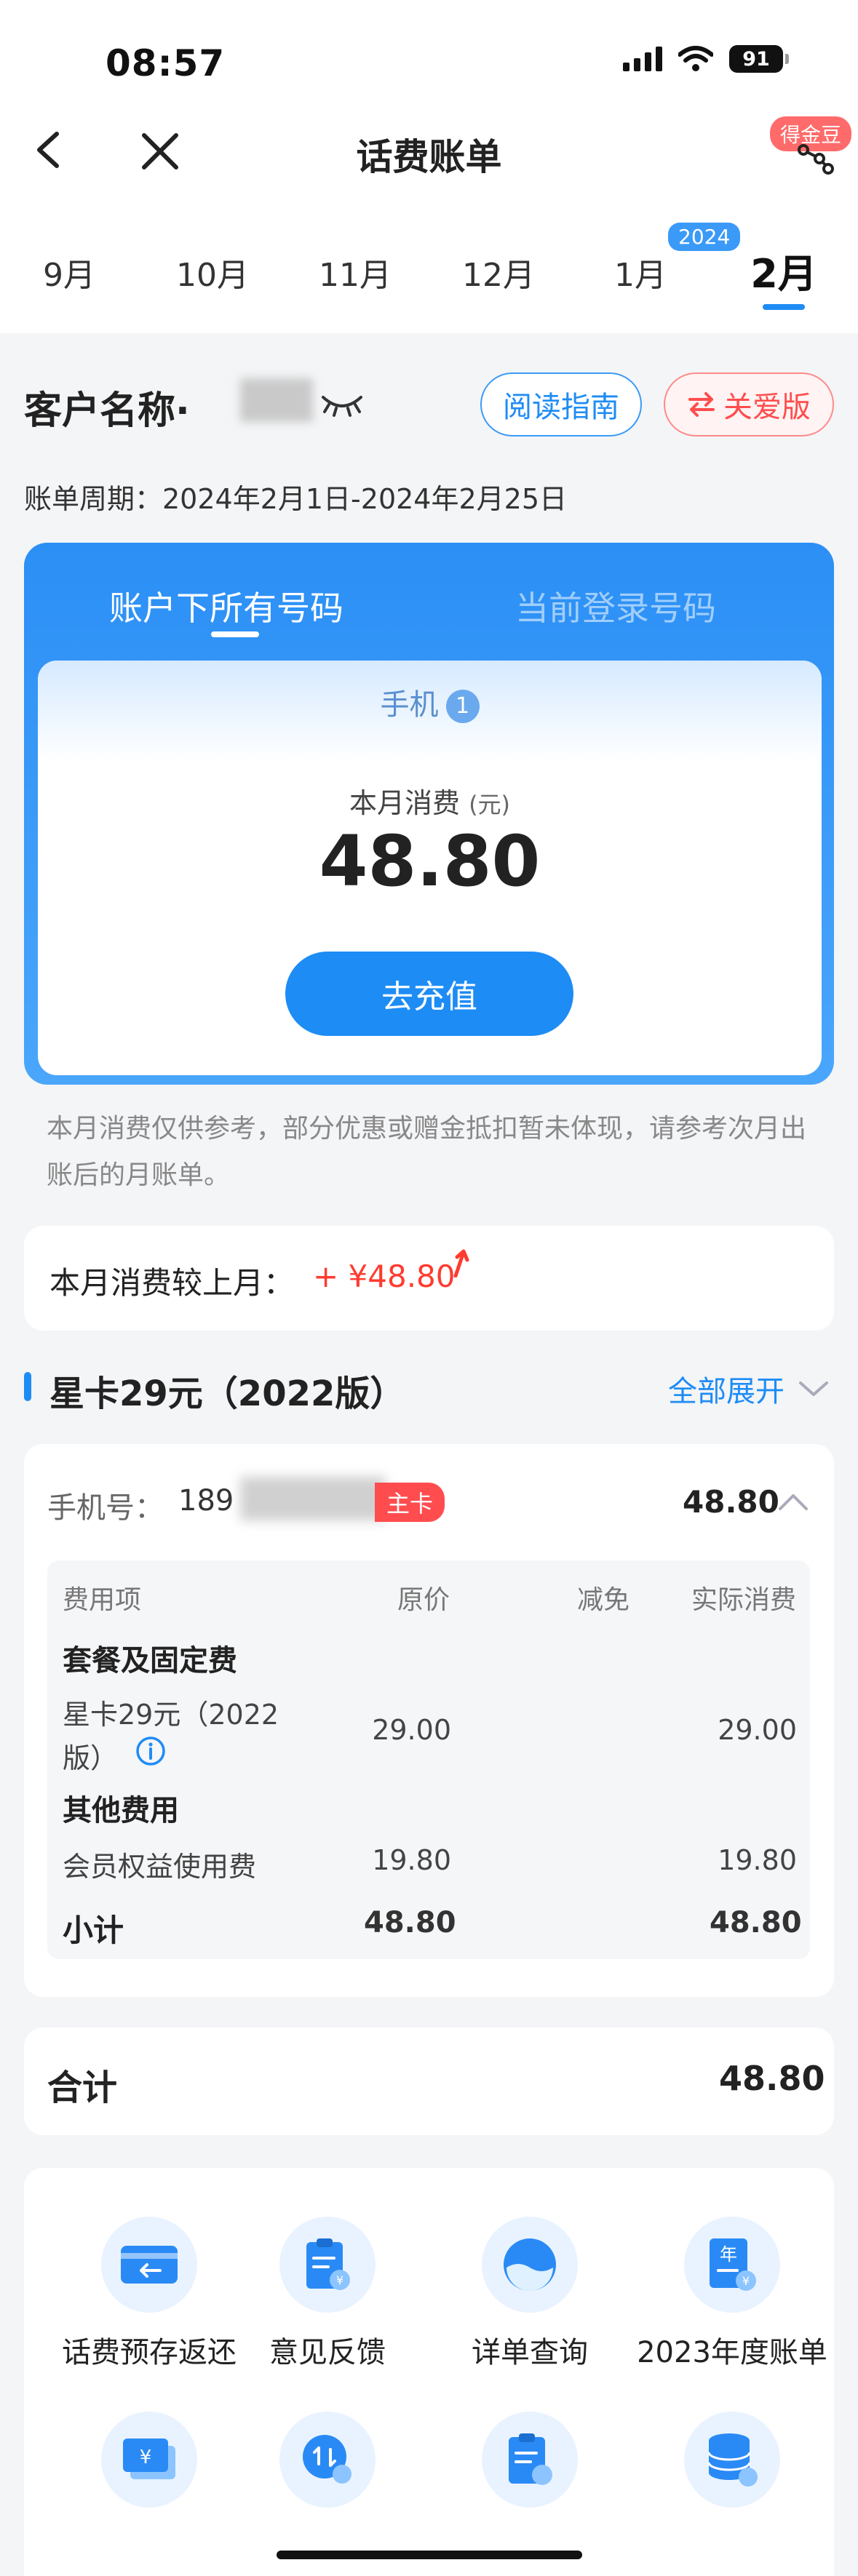 This screenshot has width=858, height=2576. What do you see at coordinates (427, 1152) in the screenshot?
I see `fee-disclaimer: 本月消费仅供参考，部分优惠或赠金抵扣暂未体现，请参考次月出账后的月账单。` at bounding box center [427, 1152].